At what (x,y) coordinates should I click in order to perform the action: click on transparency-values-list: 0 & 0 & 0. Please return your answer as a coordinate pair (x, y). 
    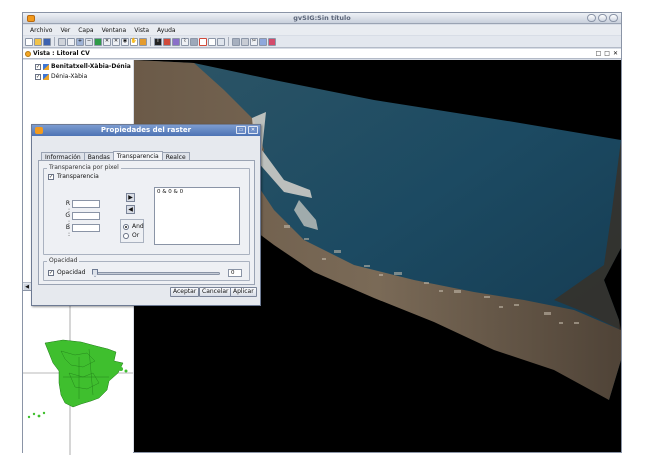
    Looking at the image, I should click on (197, 216).